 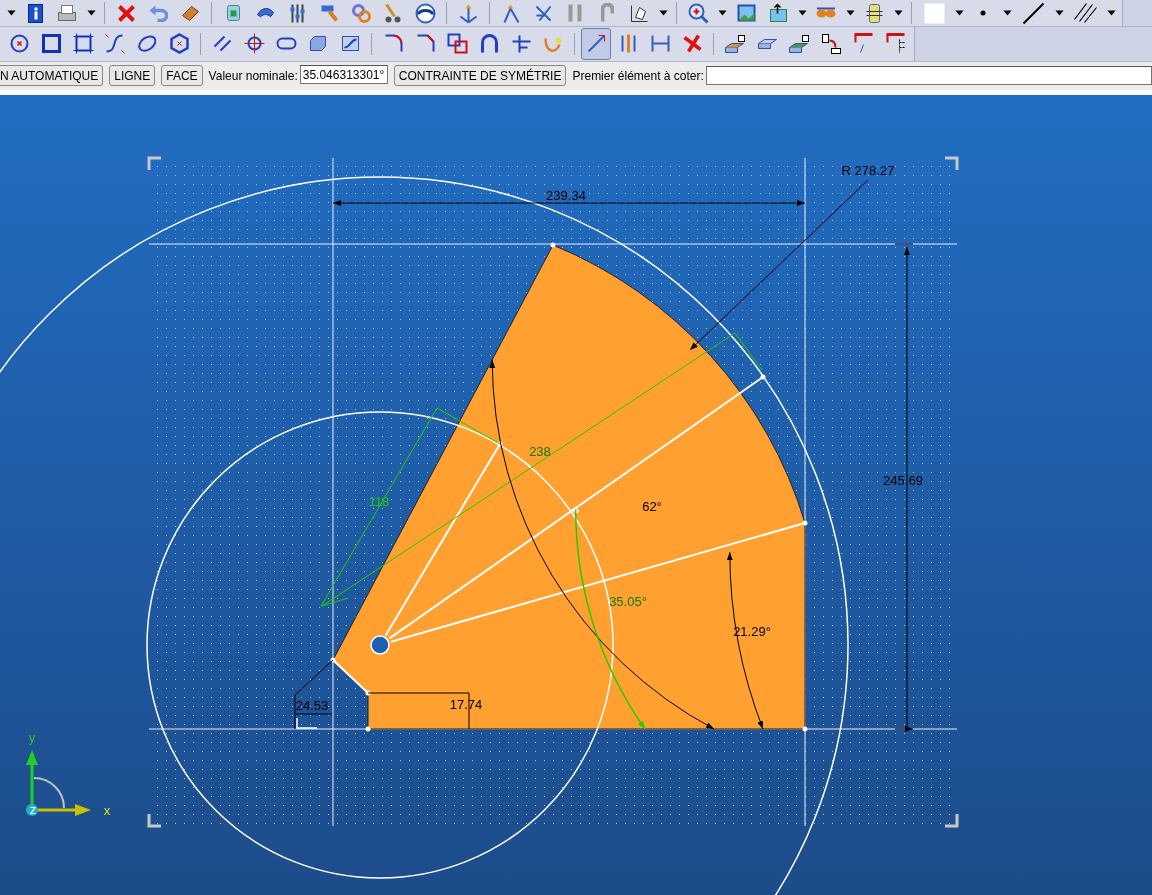 I want to click on hexagon-icon, so click(x=179, y=44).